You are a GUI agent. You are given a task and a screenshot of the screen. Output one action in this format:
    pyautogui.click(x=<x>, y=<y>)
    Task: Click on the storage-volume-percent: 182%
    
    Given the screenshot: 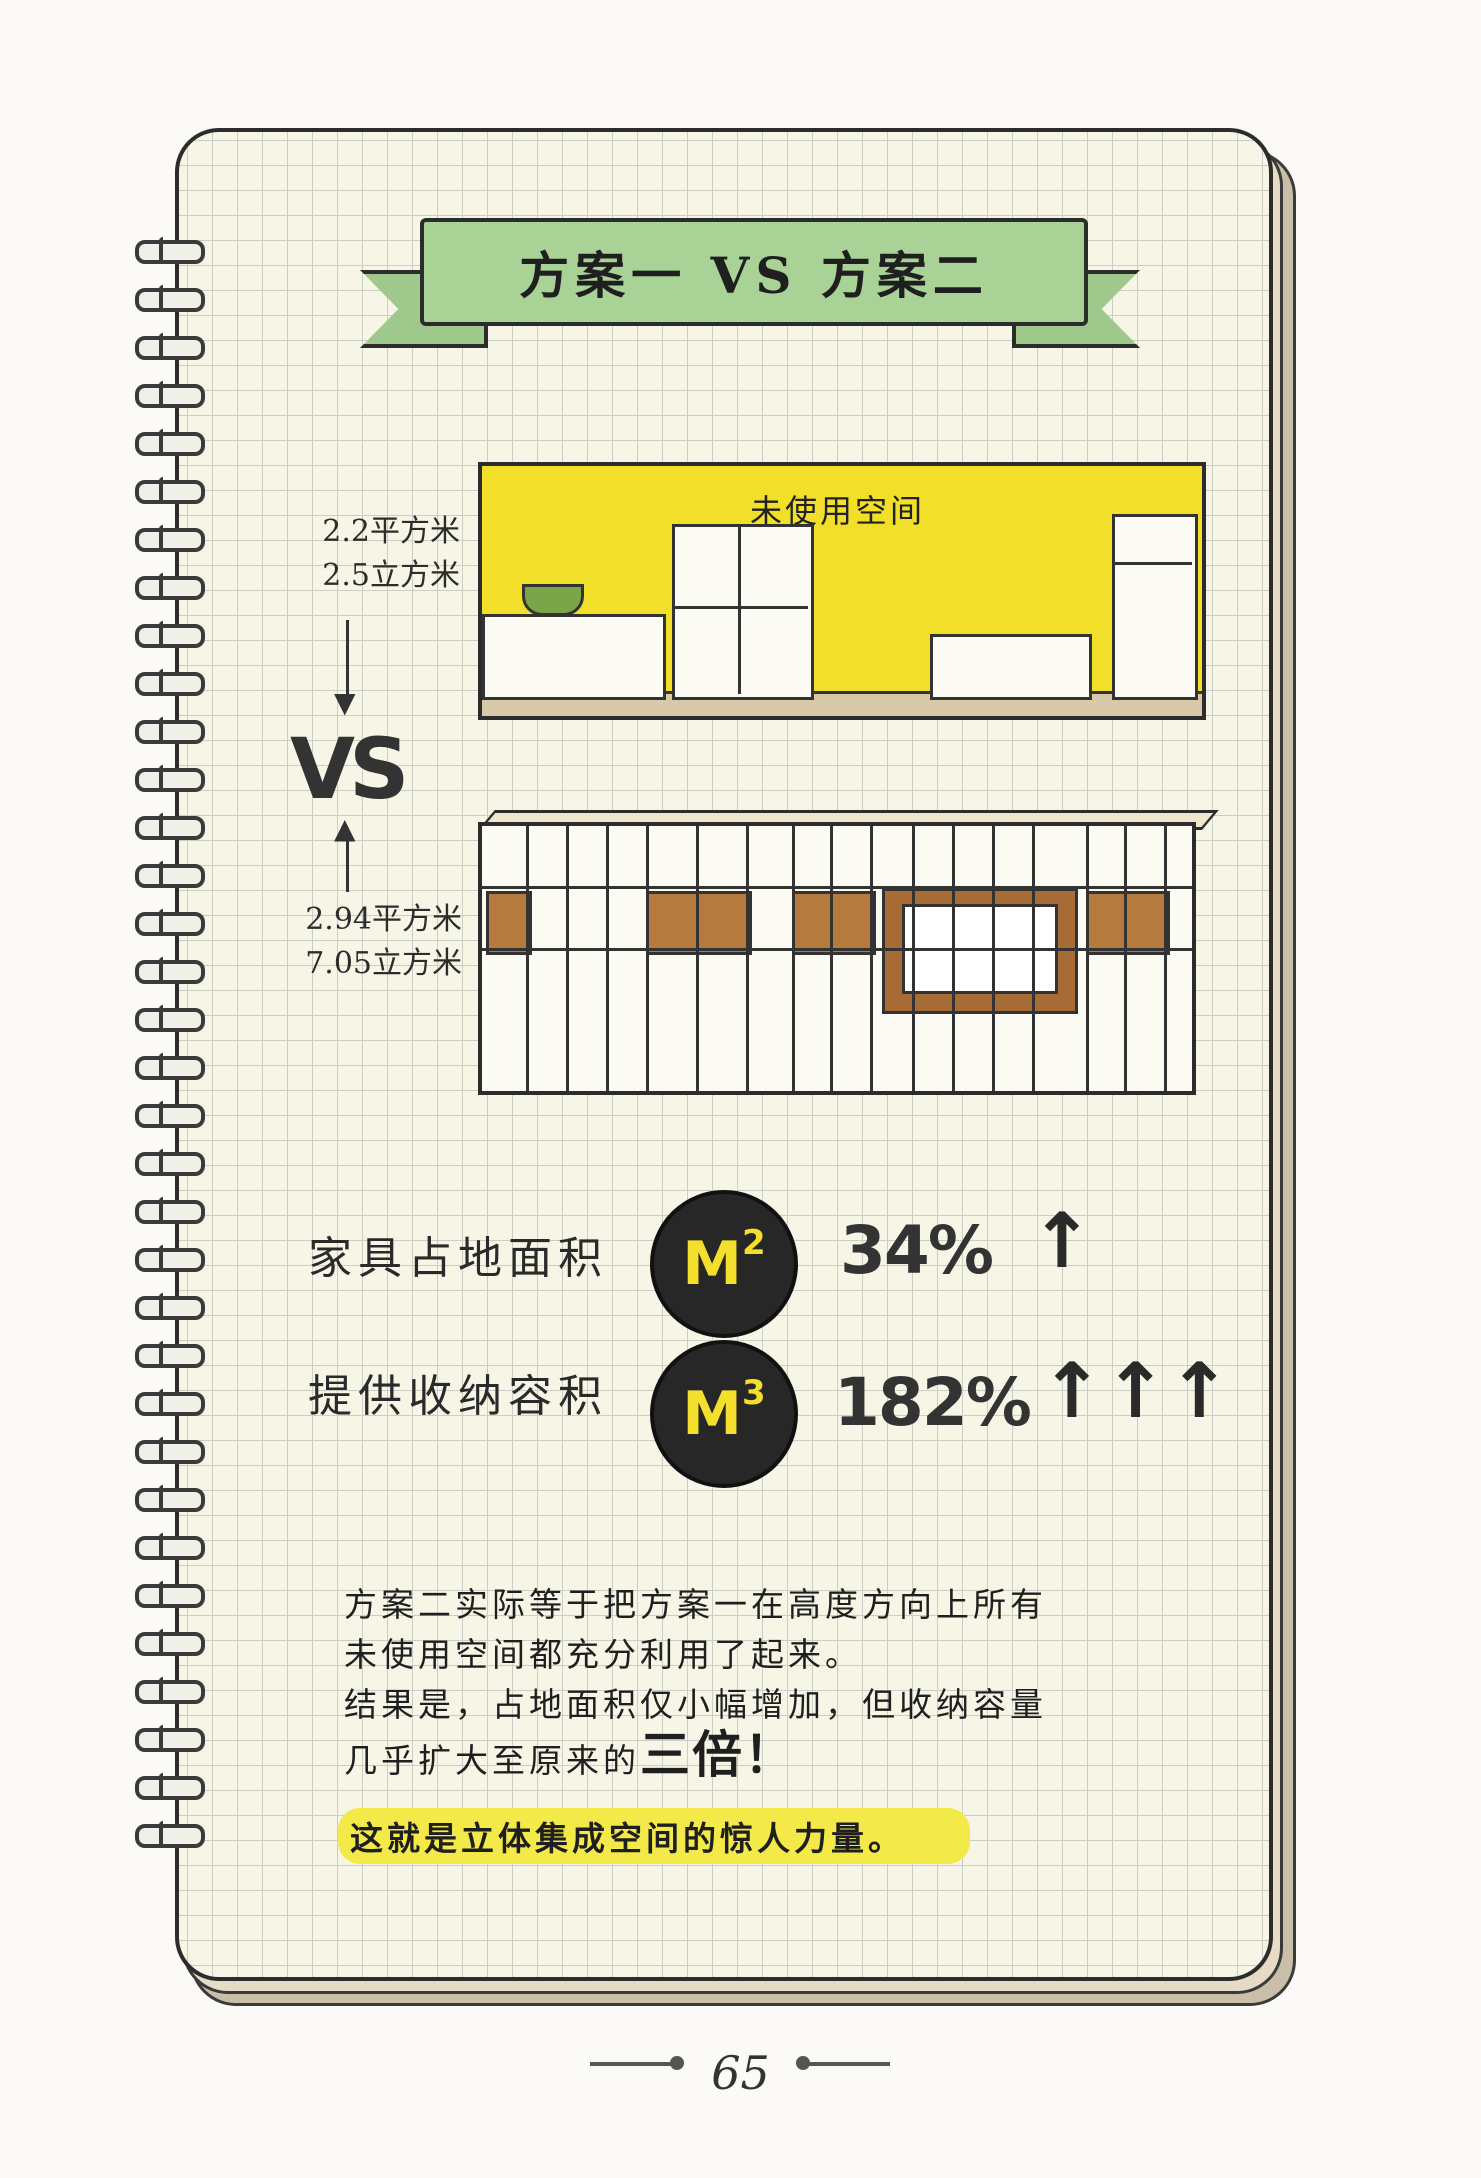 What is the action you would take?
    pyautogui.click(x=933, y=1402)
    